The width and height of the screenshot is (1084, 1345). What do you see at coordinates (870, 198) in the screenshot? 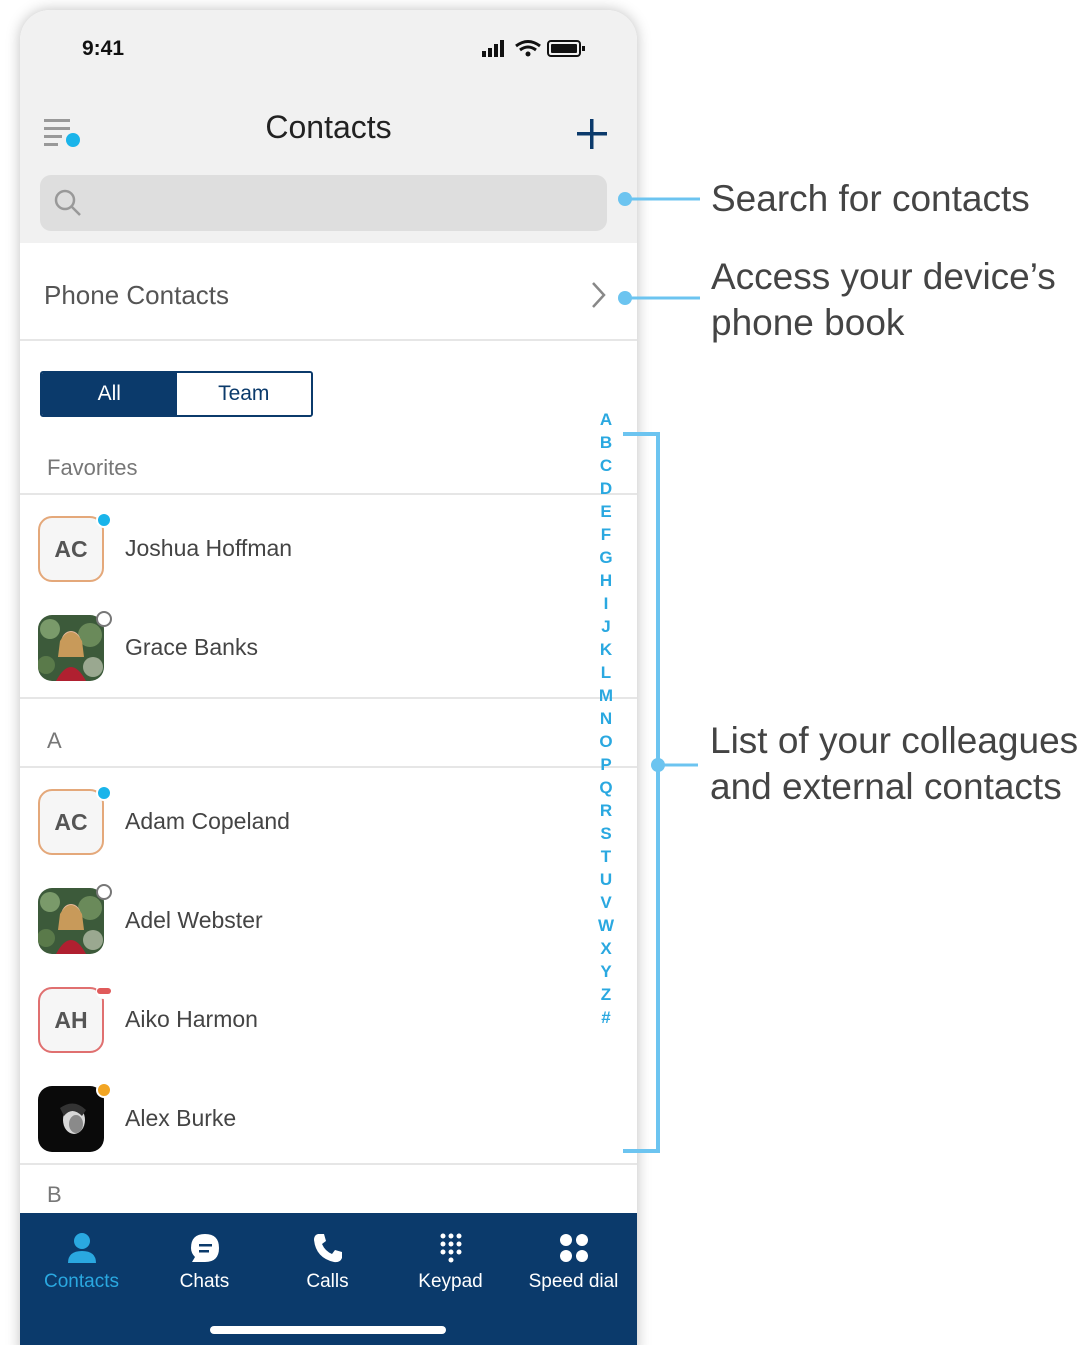
I see `annotation-search: Search for contacts` at bounding box center [870, 198].